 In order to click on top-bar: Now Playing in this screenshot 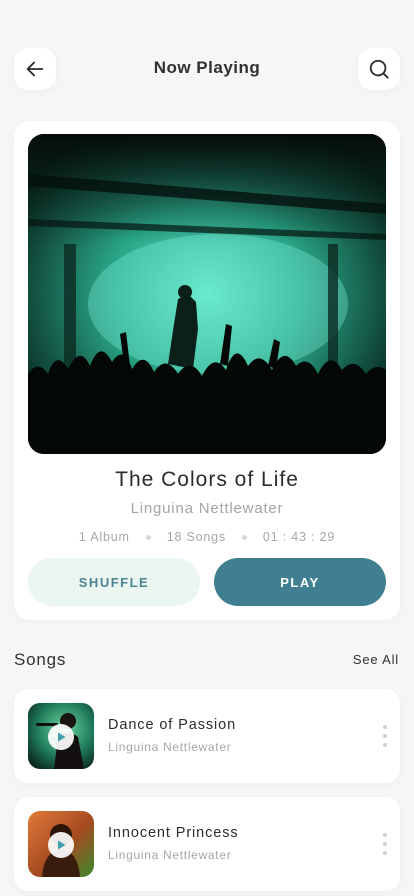, I will do `click(207, 65)`.